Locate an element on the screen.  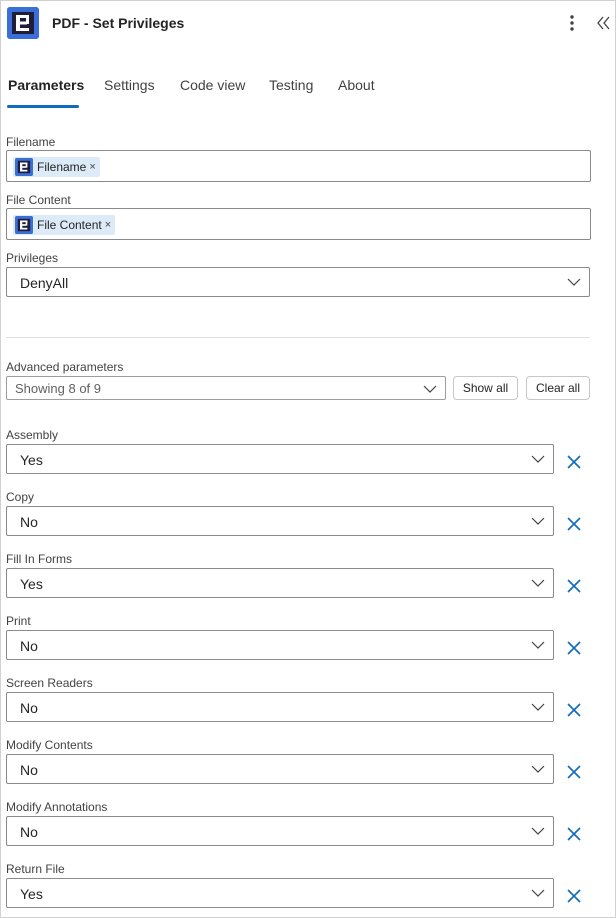
file-content-token: File Content × is located at coordinates (64, 225).